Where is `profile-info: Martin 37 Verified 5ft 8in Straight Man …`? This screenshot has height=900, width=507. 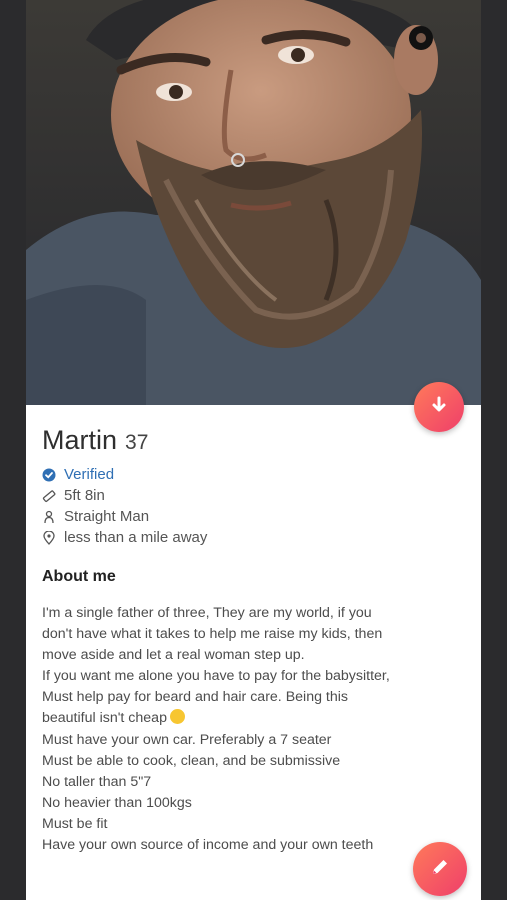 profile-info: Martin 37 Verified 5ft 8in Straight Man … is located at coordinates (252, 486).